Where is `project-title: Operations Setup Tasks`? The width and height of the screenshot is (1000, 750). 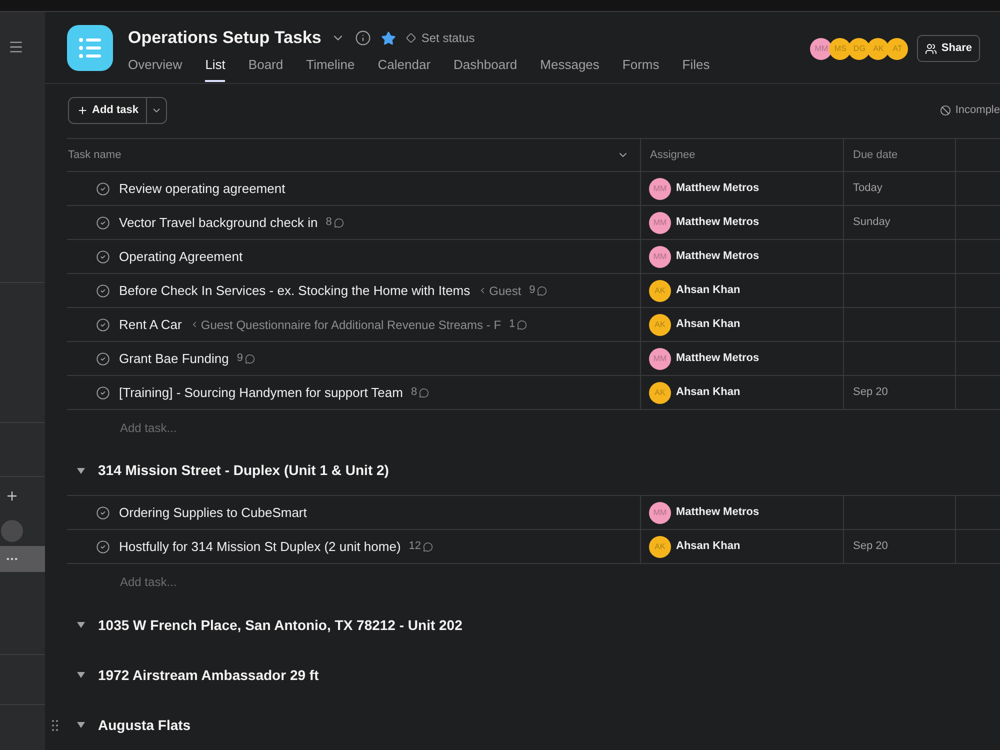 project-title: Operations Setup Tasks is located at coordinates (225, 38).